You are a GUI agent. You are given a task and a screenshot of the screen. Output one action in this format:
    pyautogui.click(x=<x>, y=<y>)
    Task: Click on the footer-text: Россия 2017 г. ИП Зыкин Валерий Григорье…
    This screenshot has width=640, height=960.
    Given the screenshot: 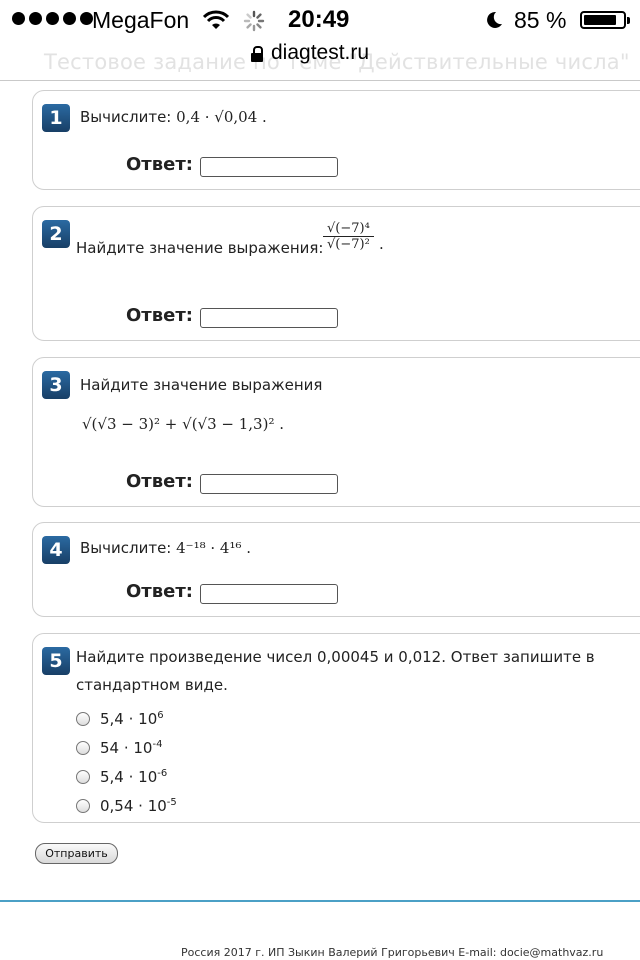 What is the action you would take?
    pyautogui.click(x=392, y=952)
    